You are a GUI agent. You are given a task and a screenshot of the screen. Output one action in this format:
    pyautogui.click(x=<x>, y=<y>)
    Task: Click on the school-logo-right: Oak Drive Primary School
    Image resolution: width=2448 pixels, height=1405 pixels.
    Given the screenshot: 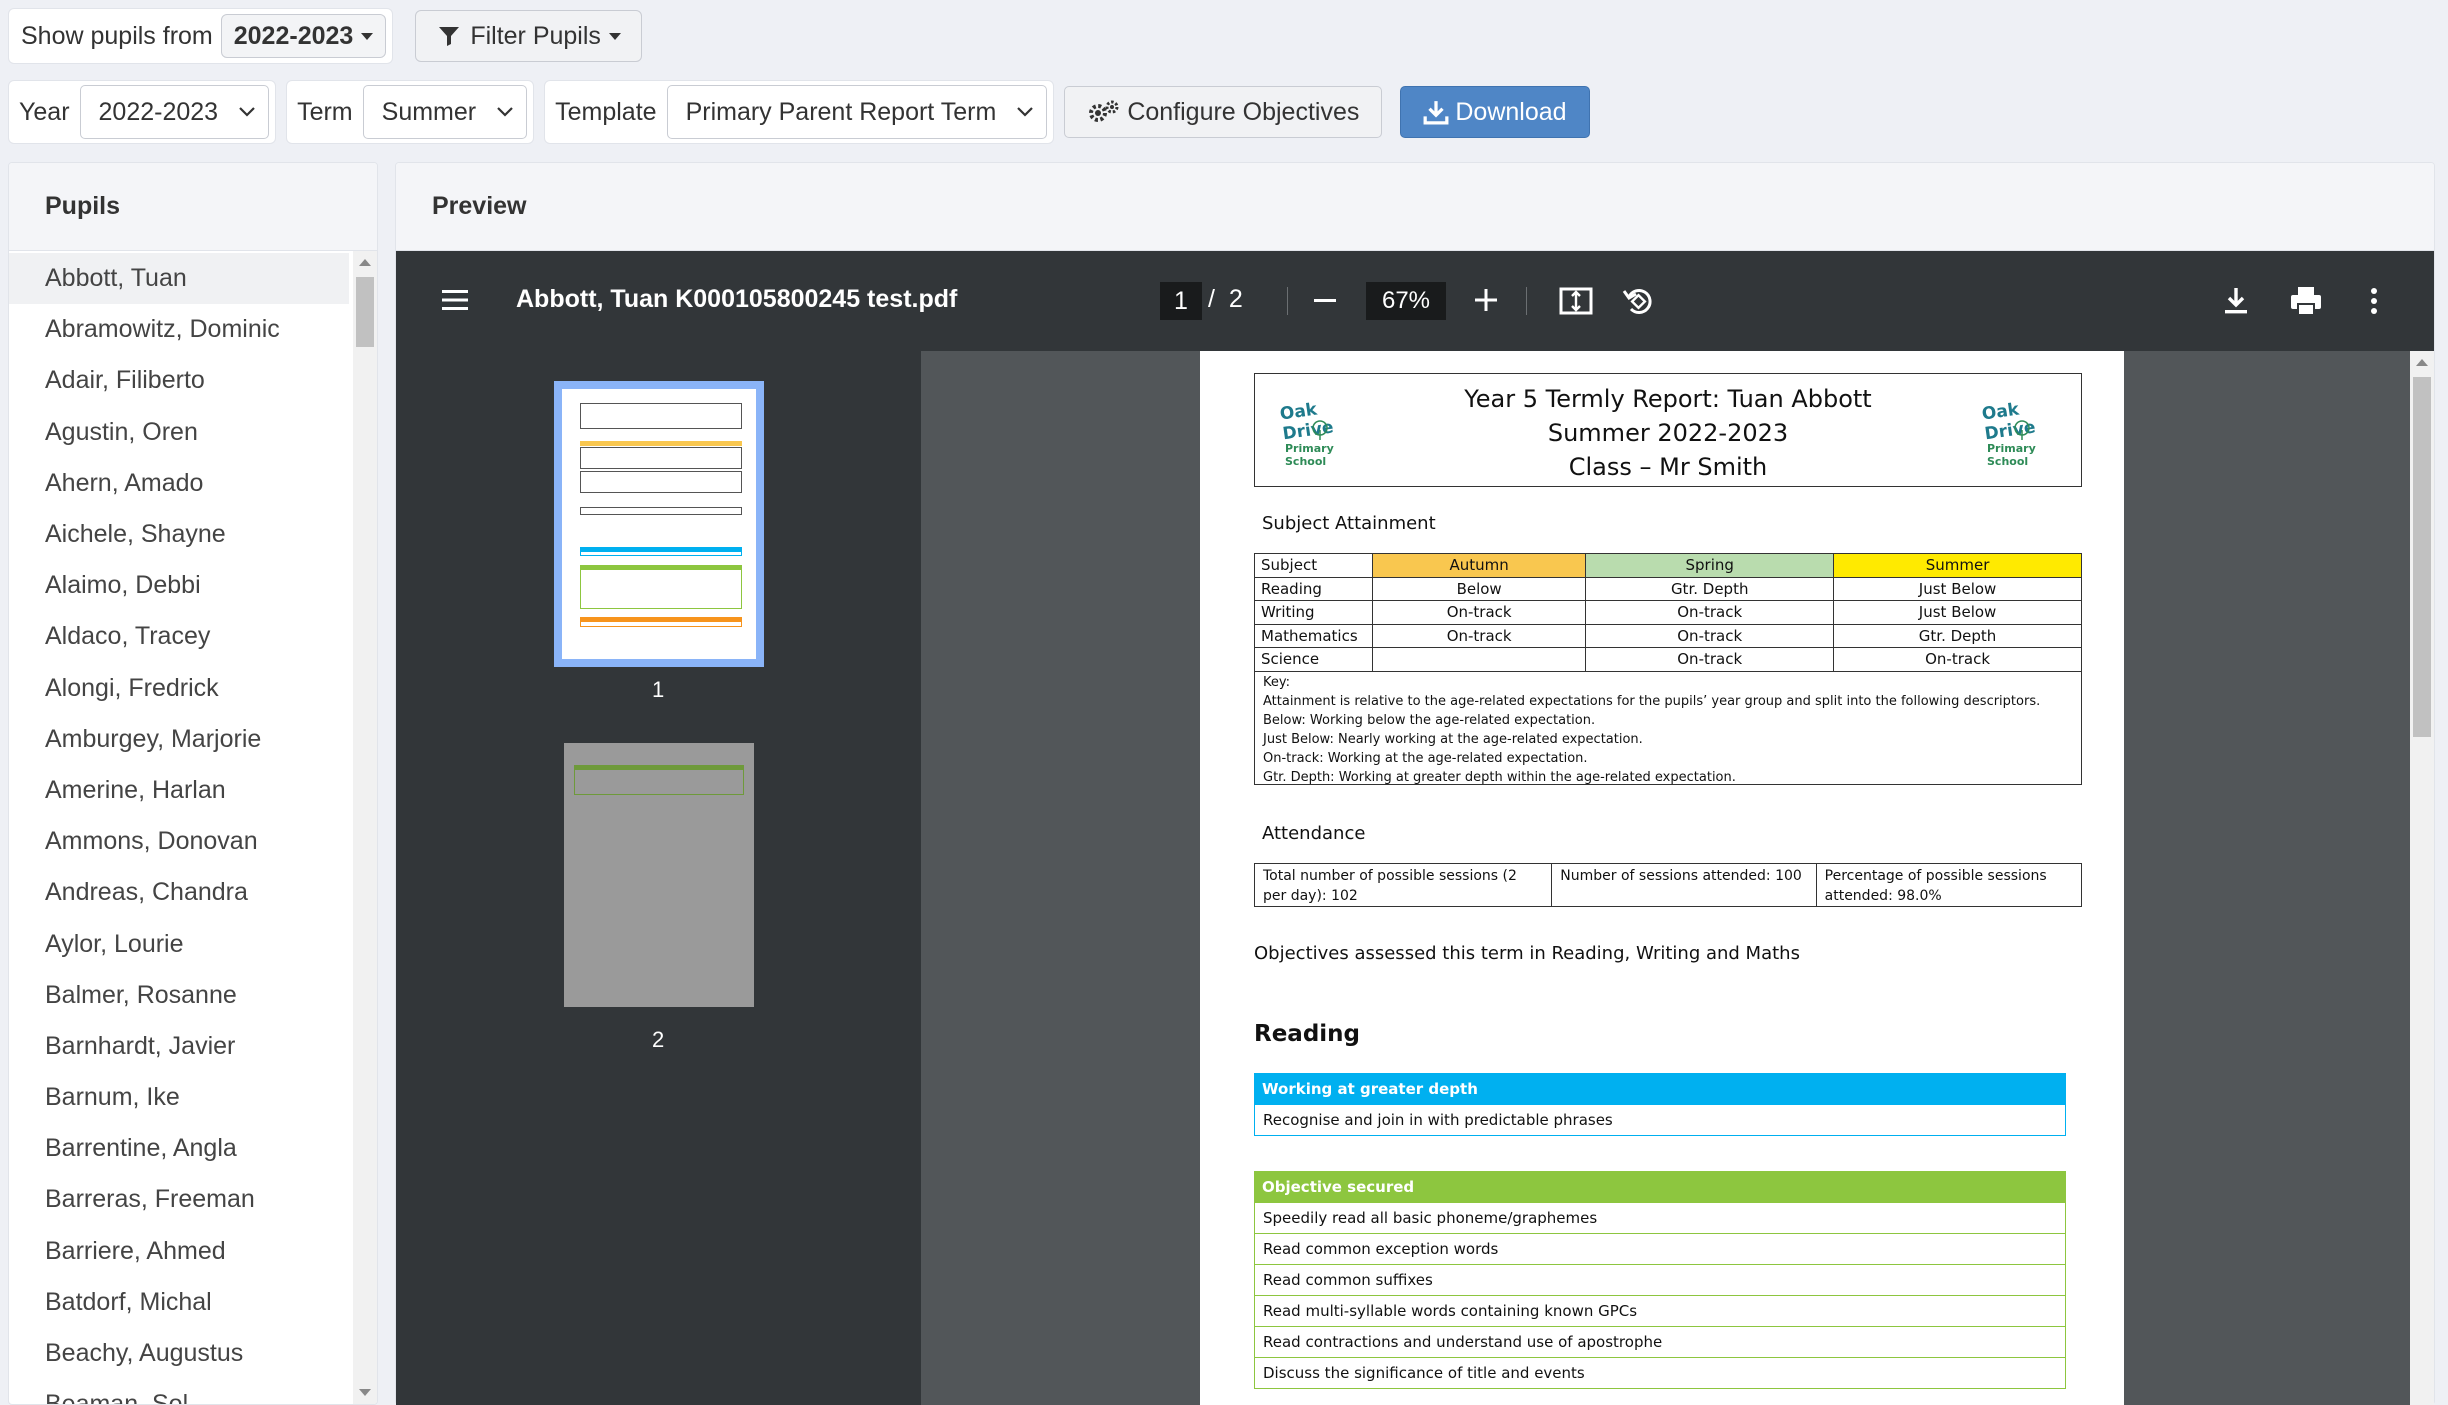 What is the action you would take?
    pyautogui.click(x=2022, y=428)
    